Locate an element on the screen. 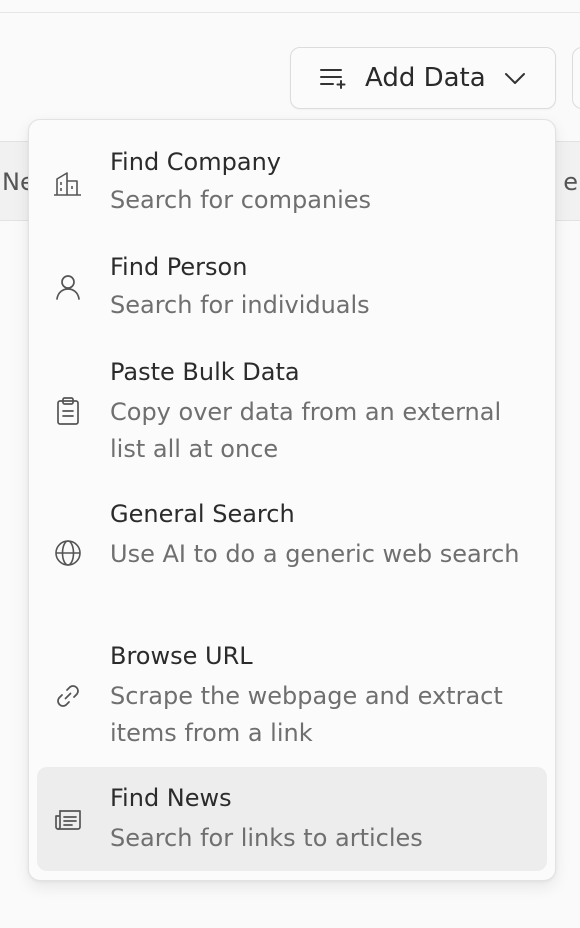 The width and height of the screenshot is (580, 928). menu-item-title: Find Company is located at coordinates (195, 162).